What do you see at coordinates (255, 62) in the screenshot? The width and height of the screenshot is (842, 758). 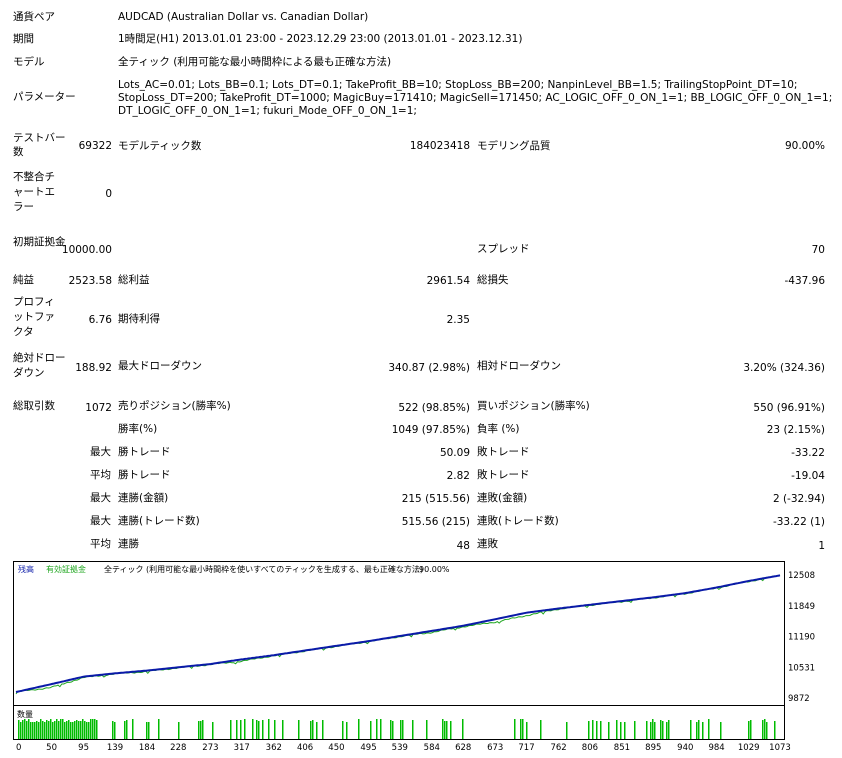 I see `model-value: 全ティック (利用可能な最小時間枠による最も正確な方法)` at bounding box center [255, 62].